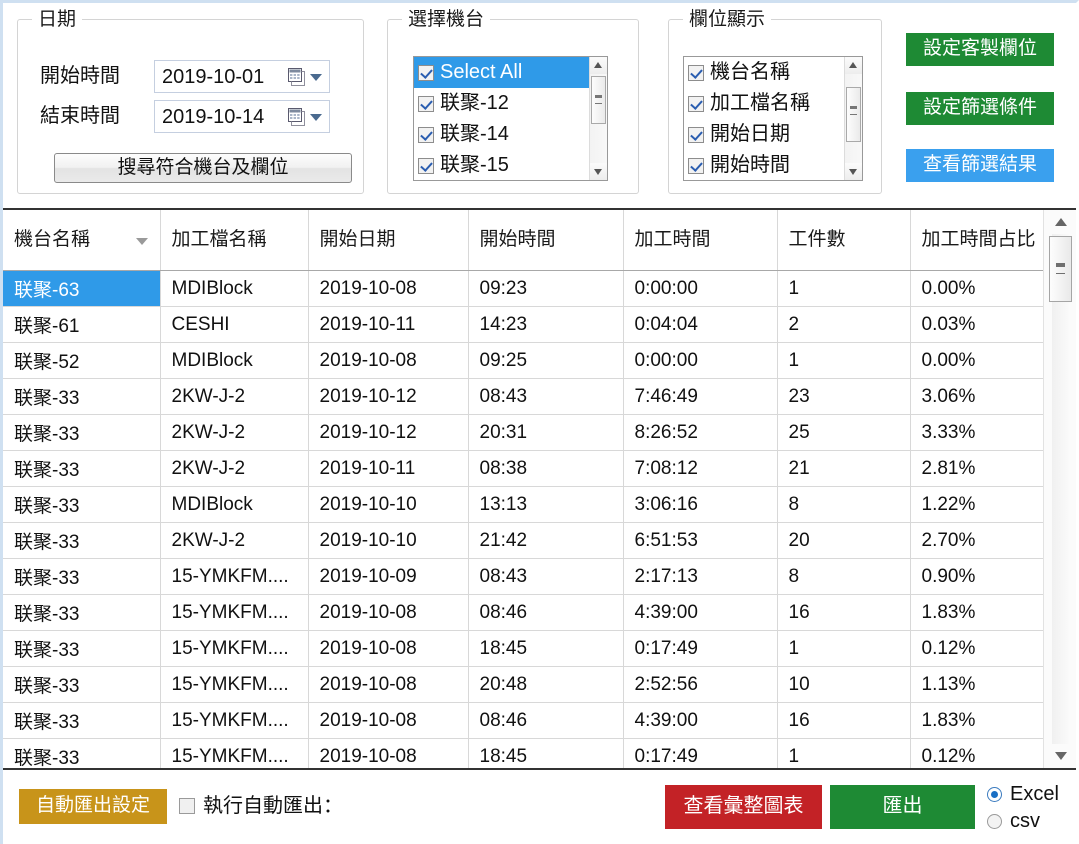 Image resolution: width=1079 pixels, height=844 pixels. Describe the element at coordinates (980, 165) in the screenshot. I see `view-filter-results-button: 查看篩選結果` at that location.